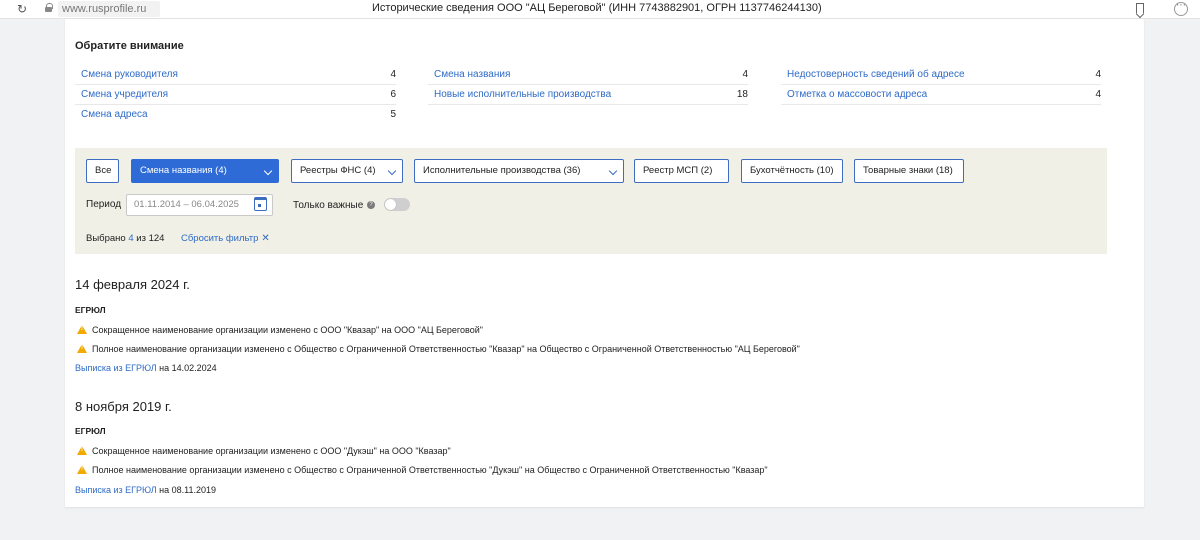  Describe the element at coordinates (338, 170) in the screenshot. I see `filter-chip-label: Реестры ФНС (4)` at that location.